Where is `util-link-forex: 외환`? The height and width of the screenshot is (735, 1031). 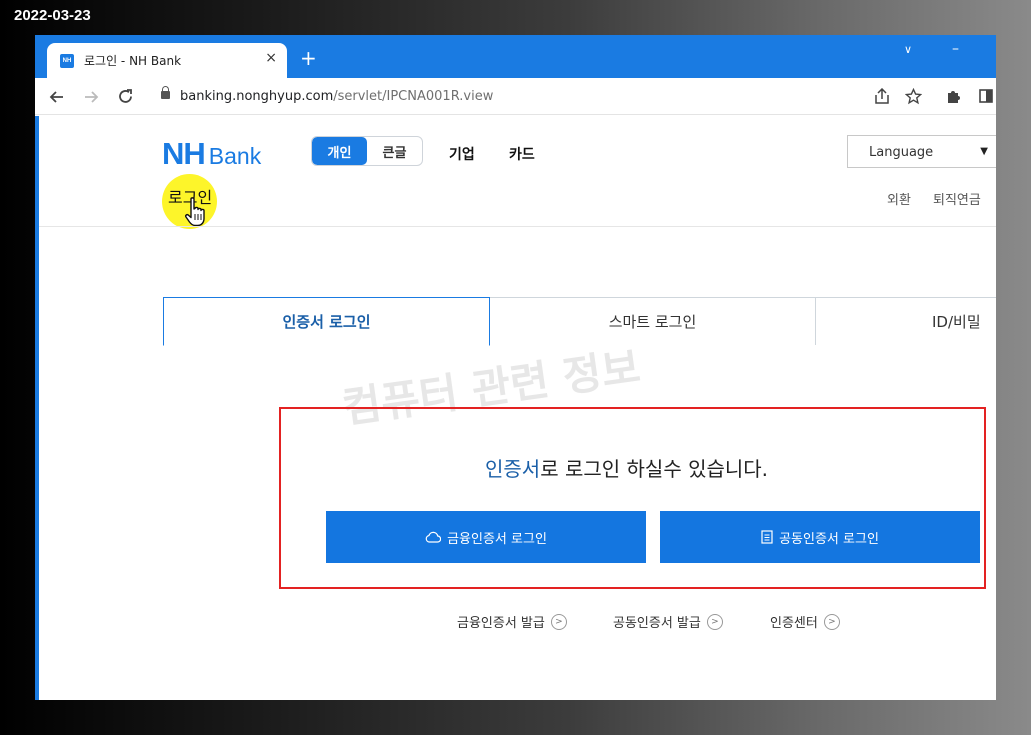
util-link-forex: 외환 is located at coordinates (899, 198).